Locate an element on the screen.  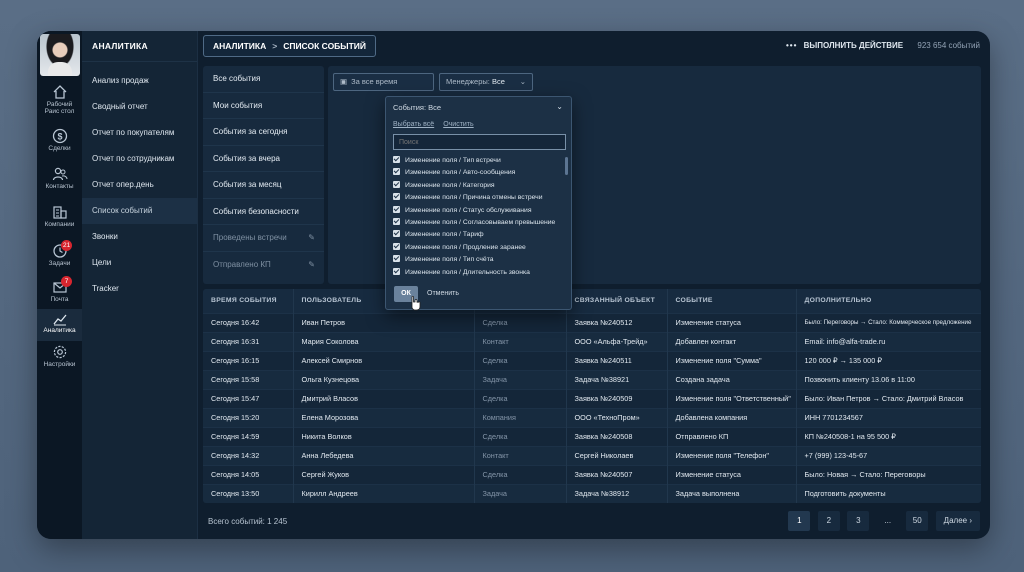
select-all-link: Выбрать всё is located at coordinates (413, 124).